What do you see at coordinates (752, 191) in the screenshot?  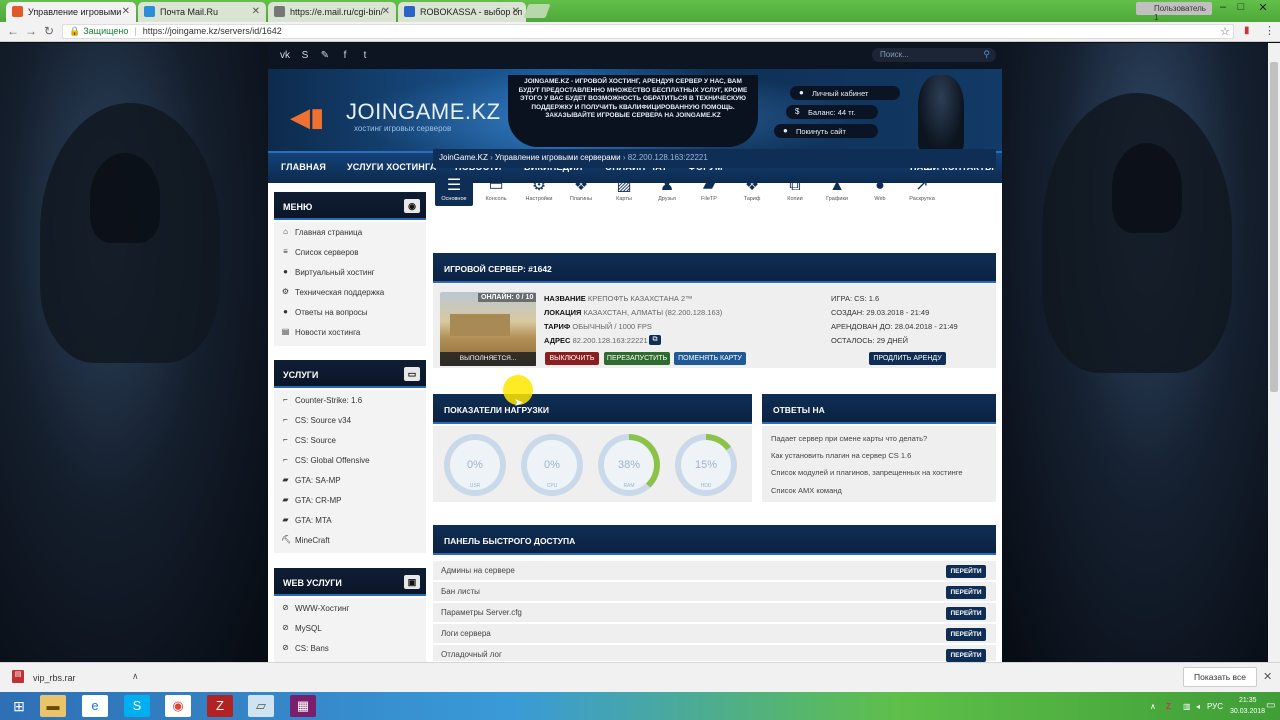 I see `tool-tariff: ❖ Тариф` at bounding box center [752, 191].